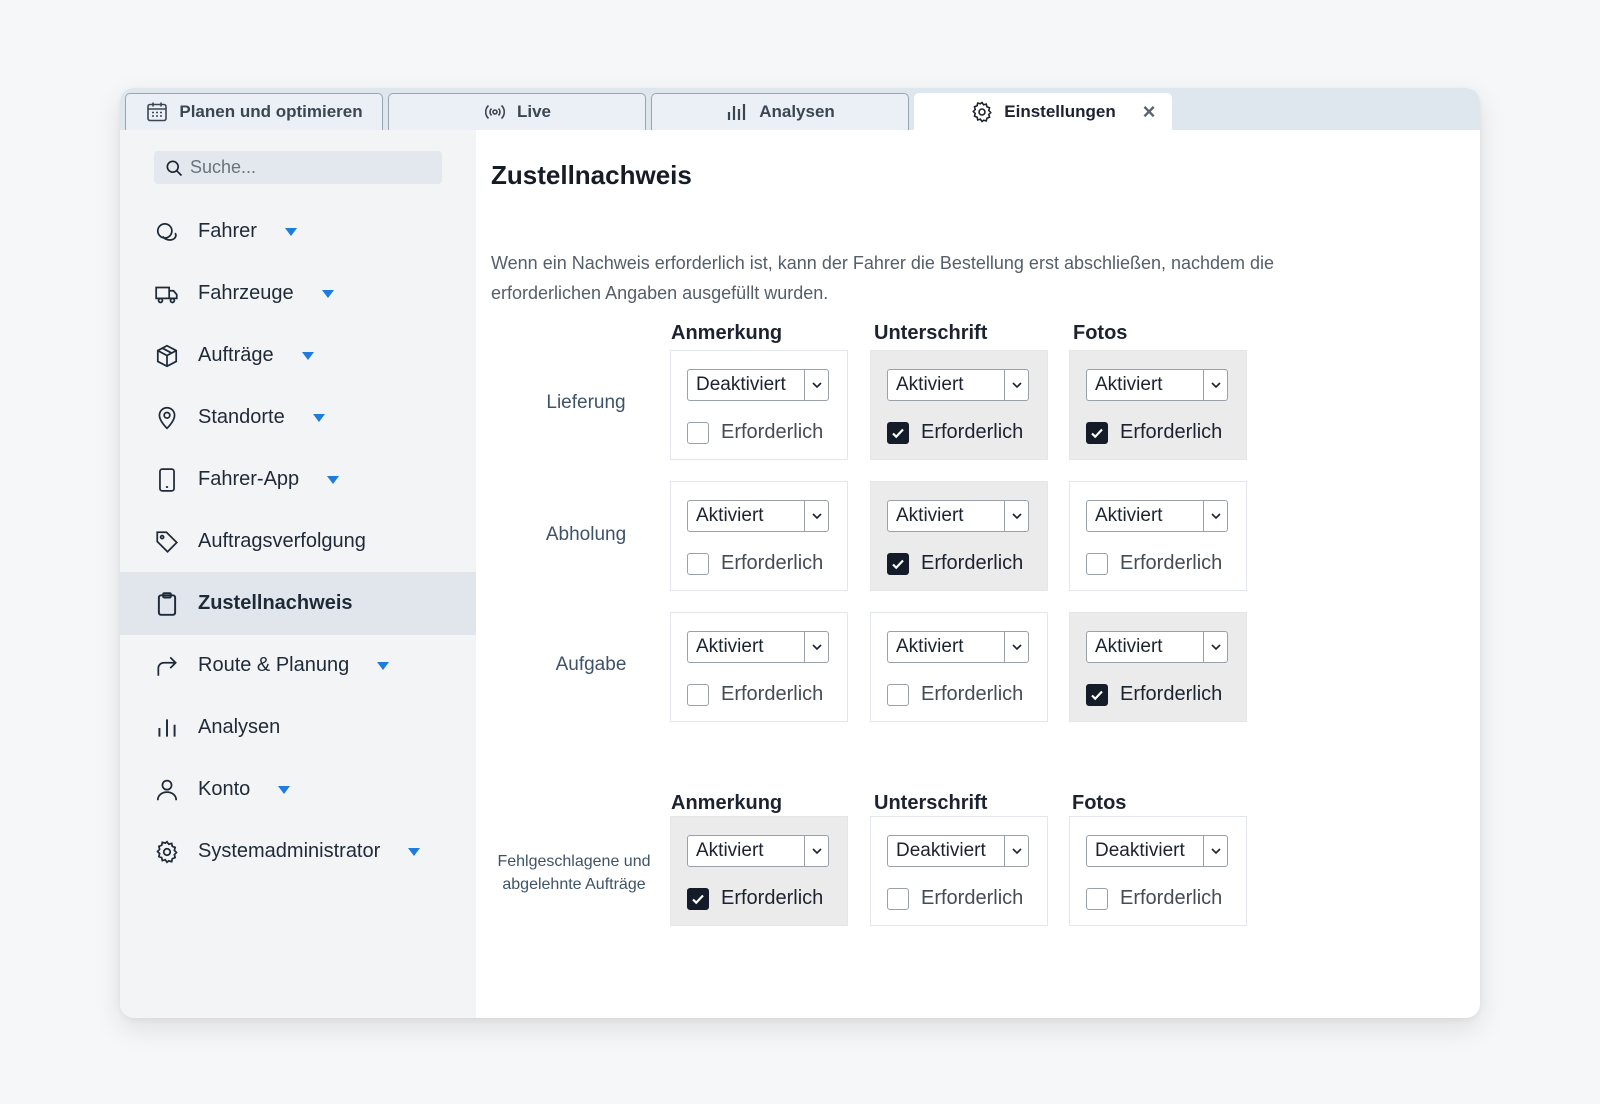 This screenshot has width=1600, height=1104. I want to click on row-label-abholung: Abholung, so click(586, 534).